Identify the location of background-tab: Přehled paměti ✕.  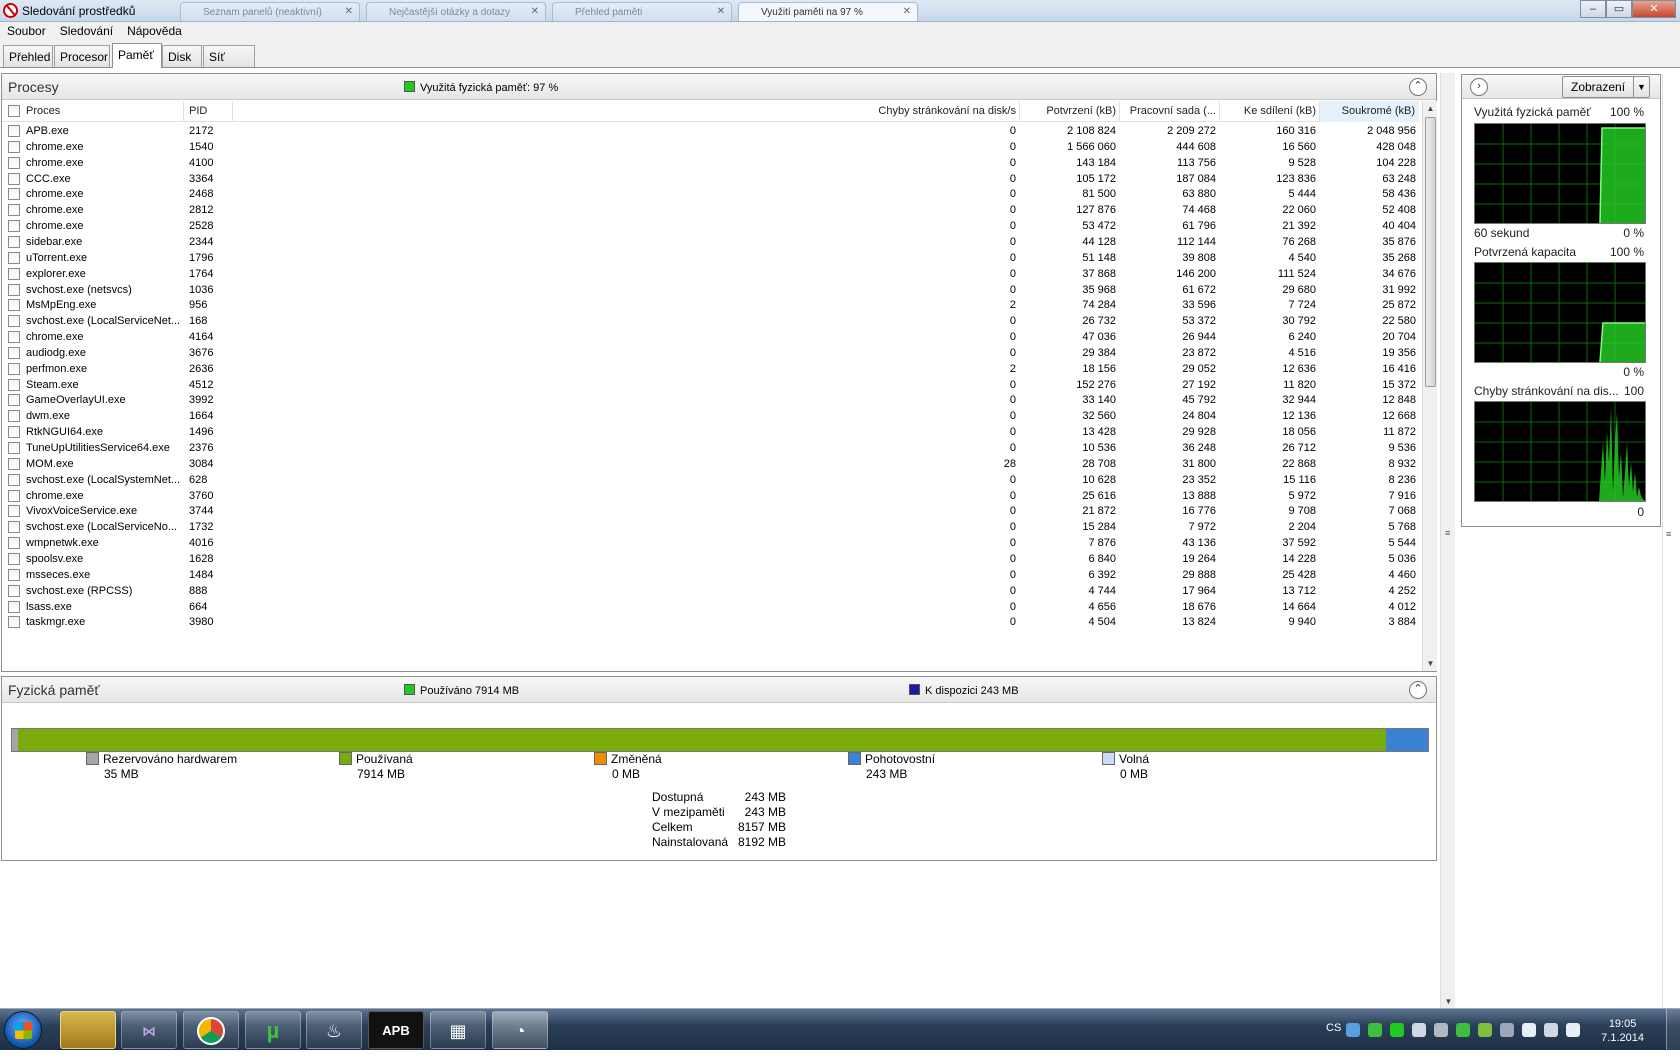
(642, 11).